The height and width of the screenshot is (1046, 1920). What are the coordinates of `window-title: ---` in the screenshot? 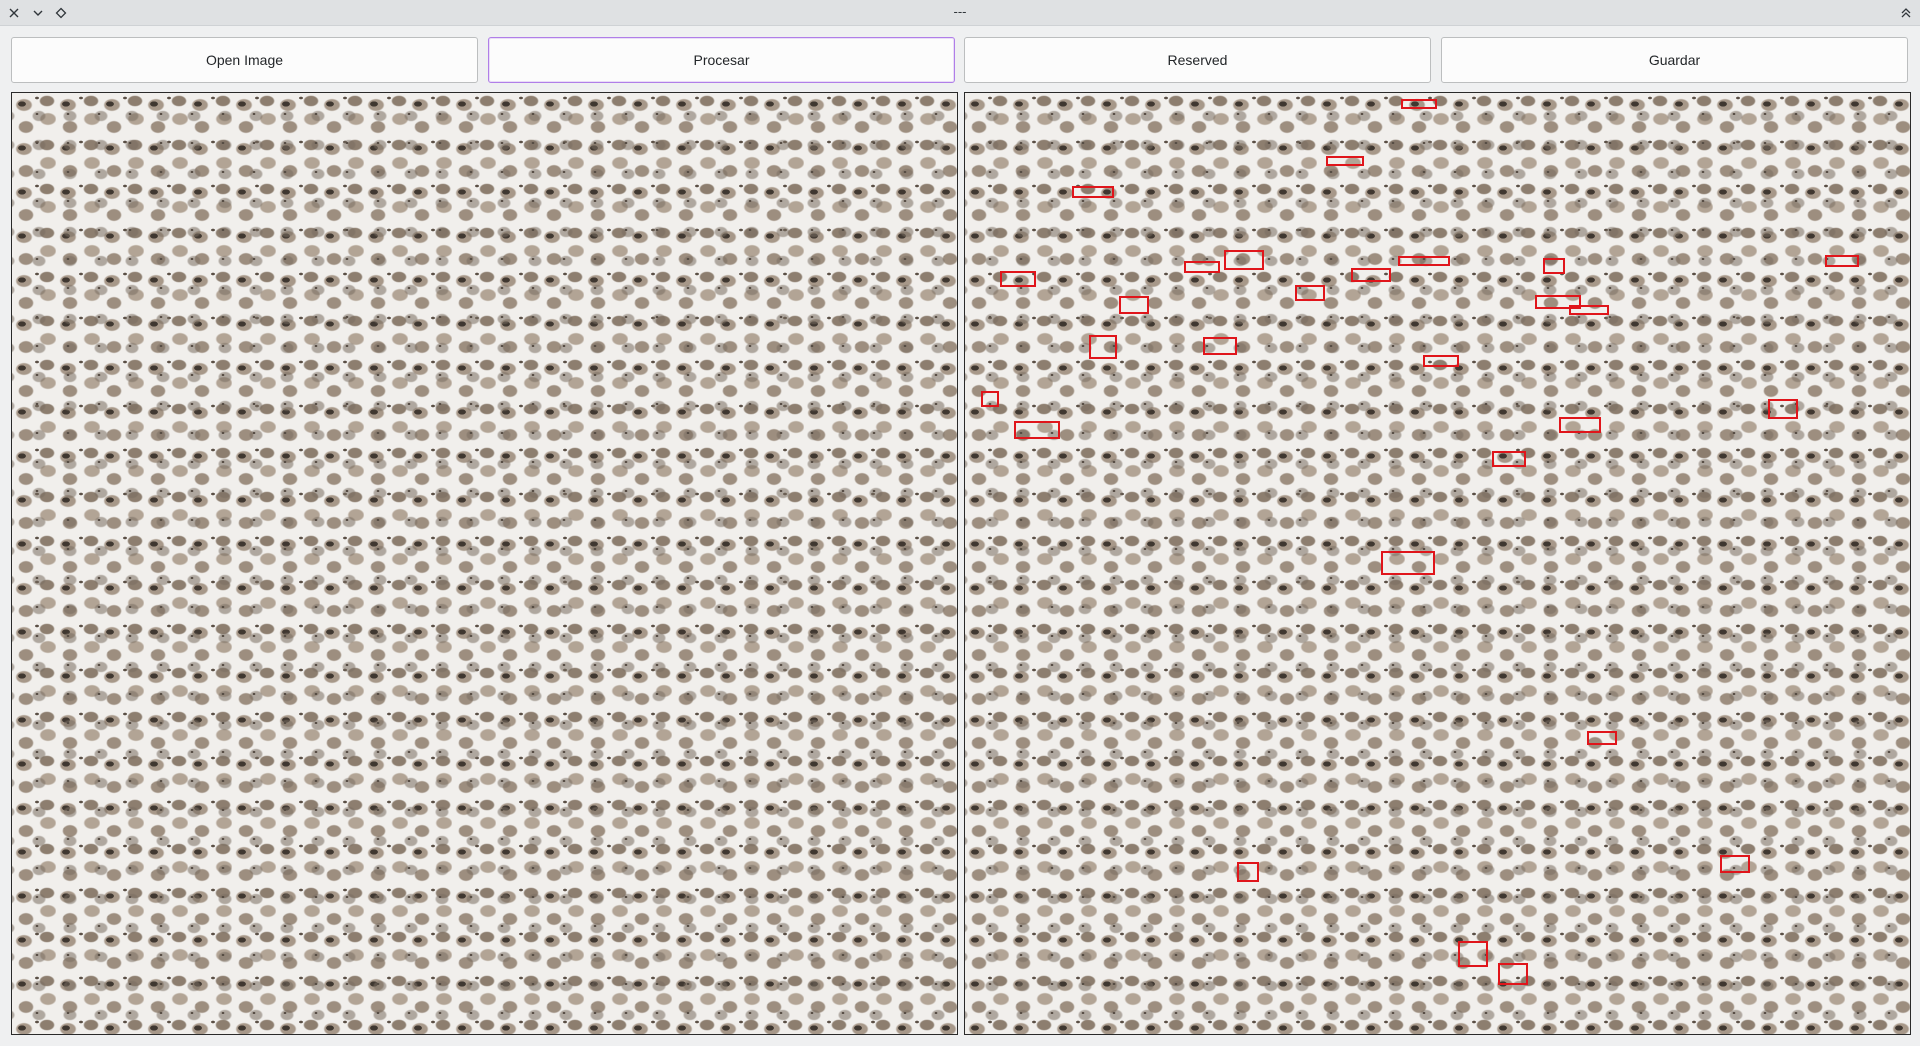 It's located at (960, 11).